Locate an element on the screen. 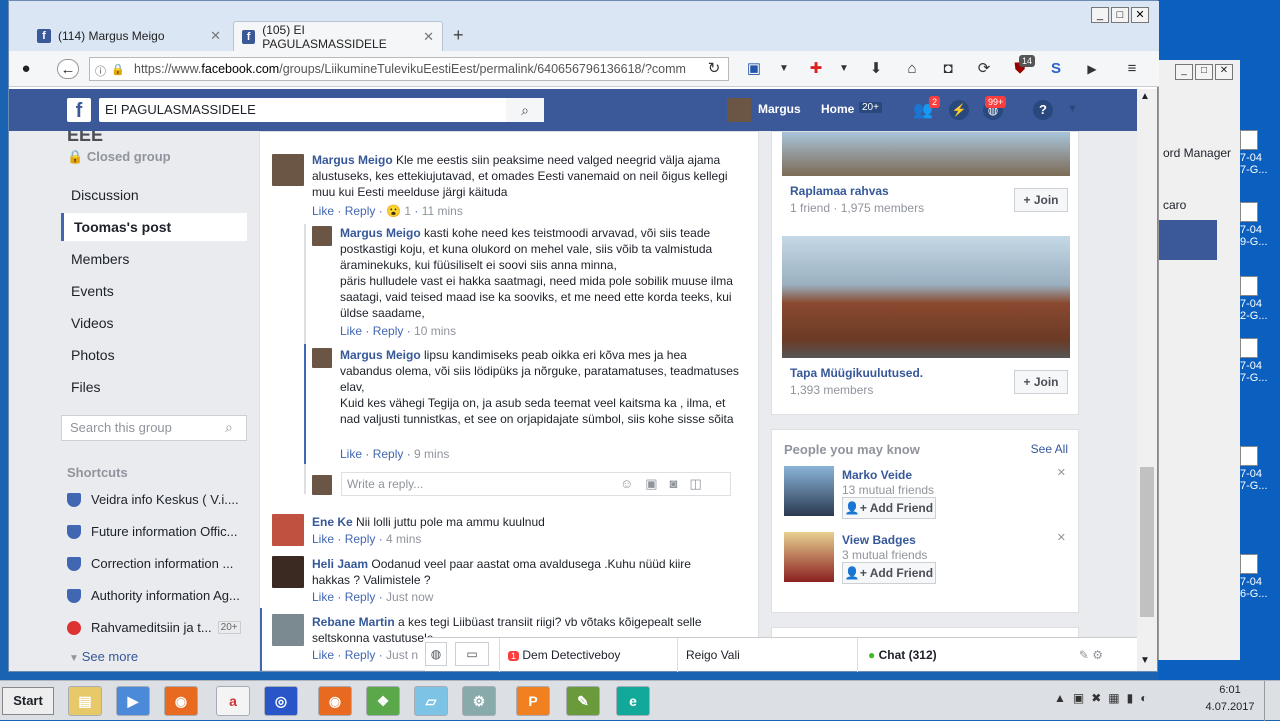 This screenshot has height=721, width=1280. shortcut-item: Rahvameditsiin ja t... 20+ is located at coordinates (154, 627).